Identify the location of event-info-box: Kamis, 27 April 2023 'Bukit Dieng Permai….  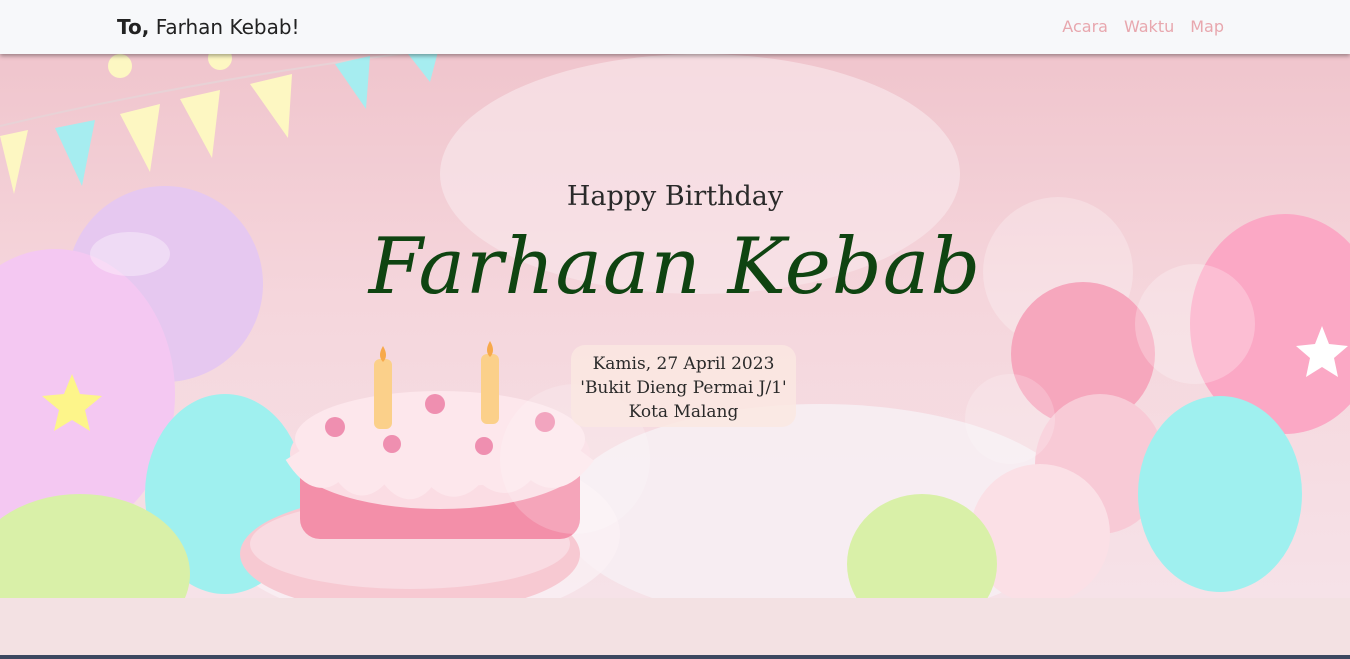
(683, 386).